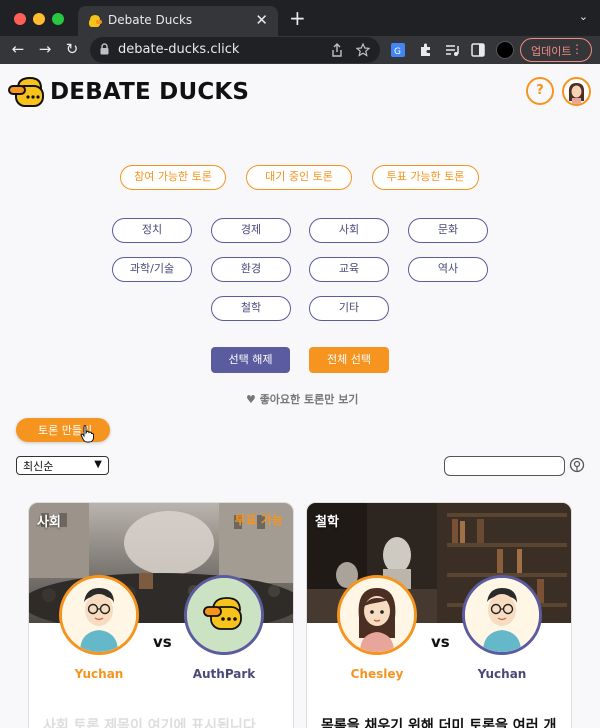  I want to click on liked-only-toggle: ♥ 좋아요한 토론만 보기, so click(302, 399).